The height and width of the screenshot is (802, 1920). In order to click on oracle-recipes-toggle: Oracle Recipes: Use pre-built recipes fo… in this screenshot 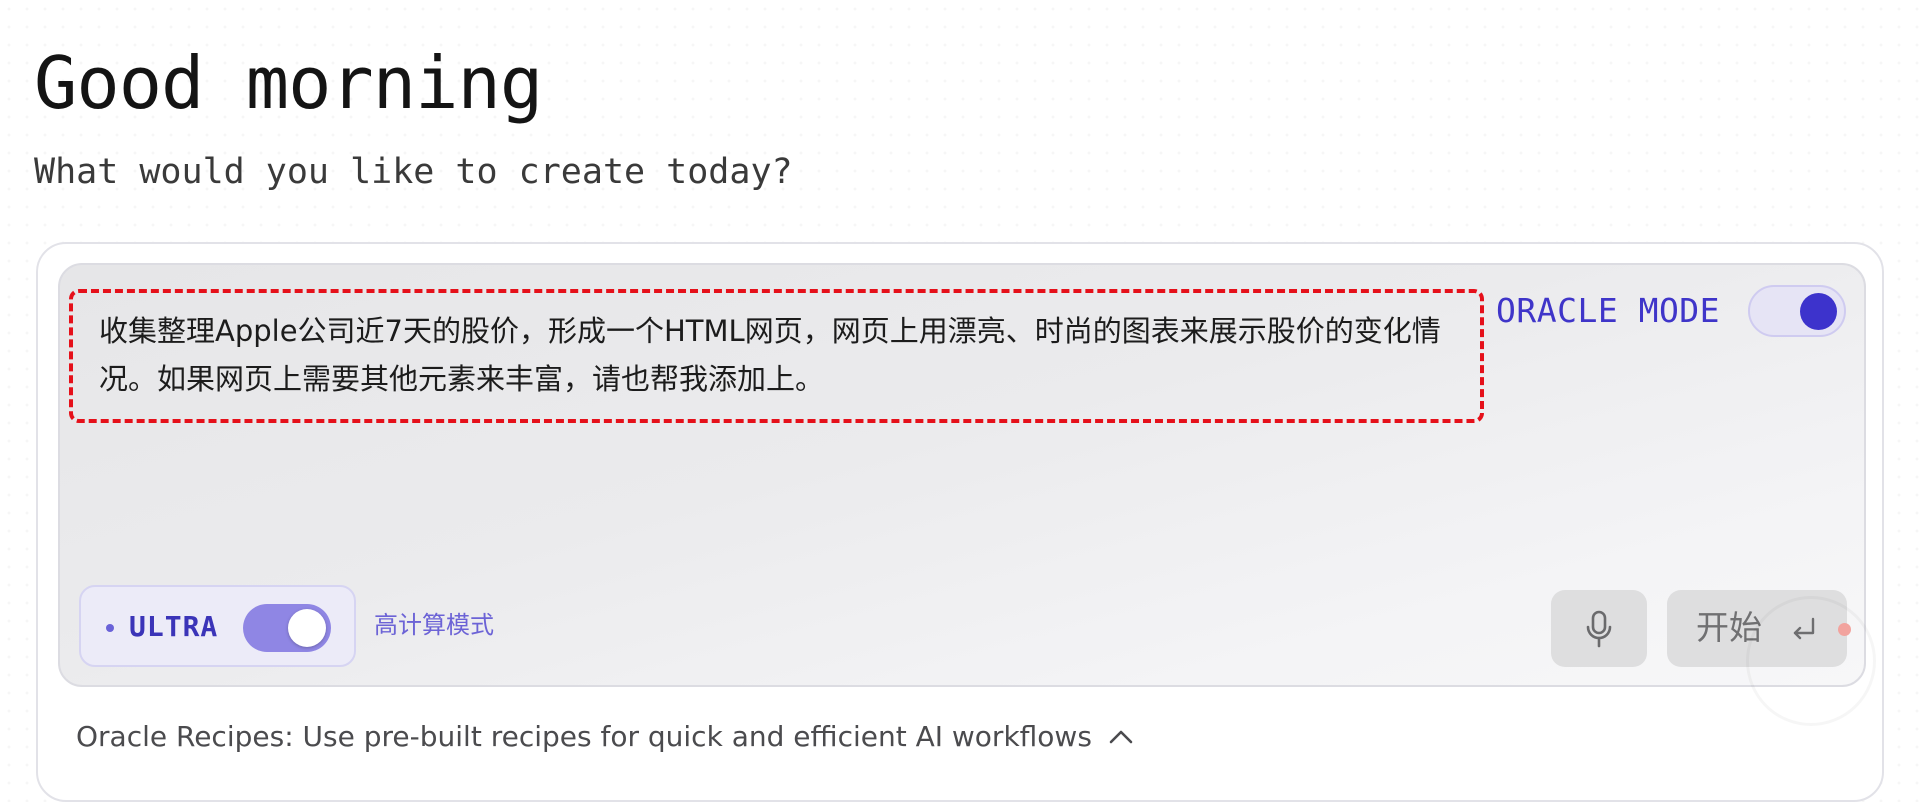, I will do `click(605, 737)`.